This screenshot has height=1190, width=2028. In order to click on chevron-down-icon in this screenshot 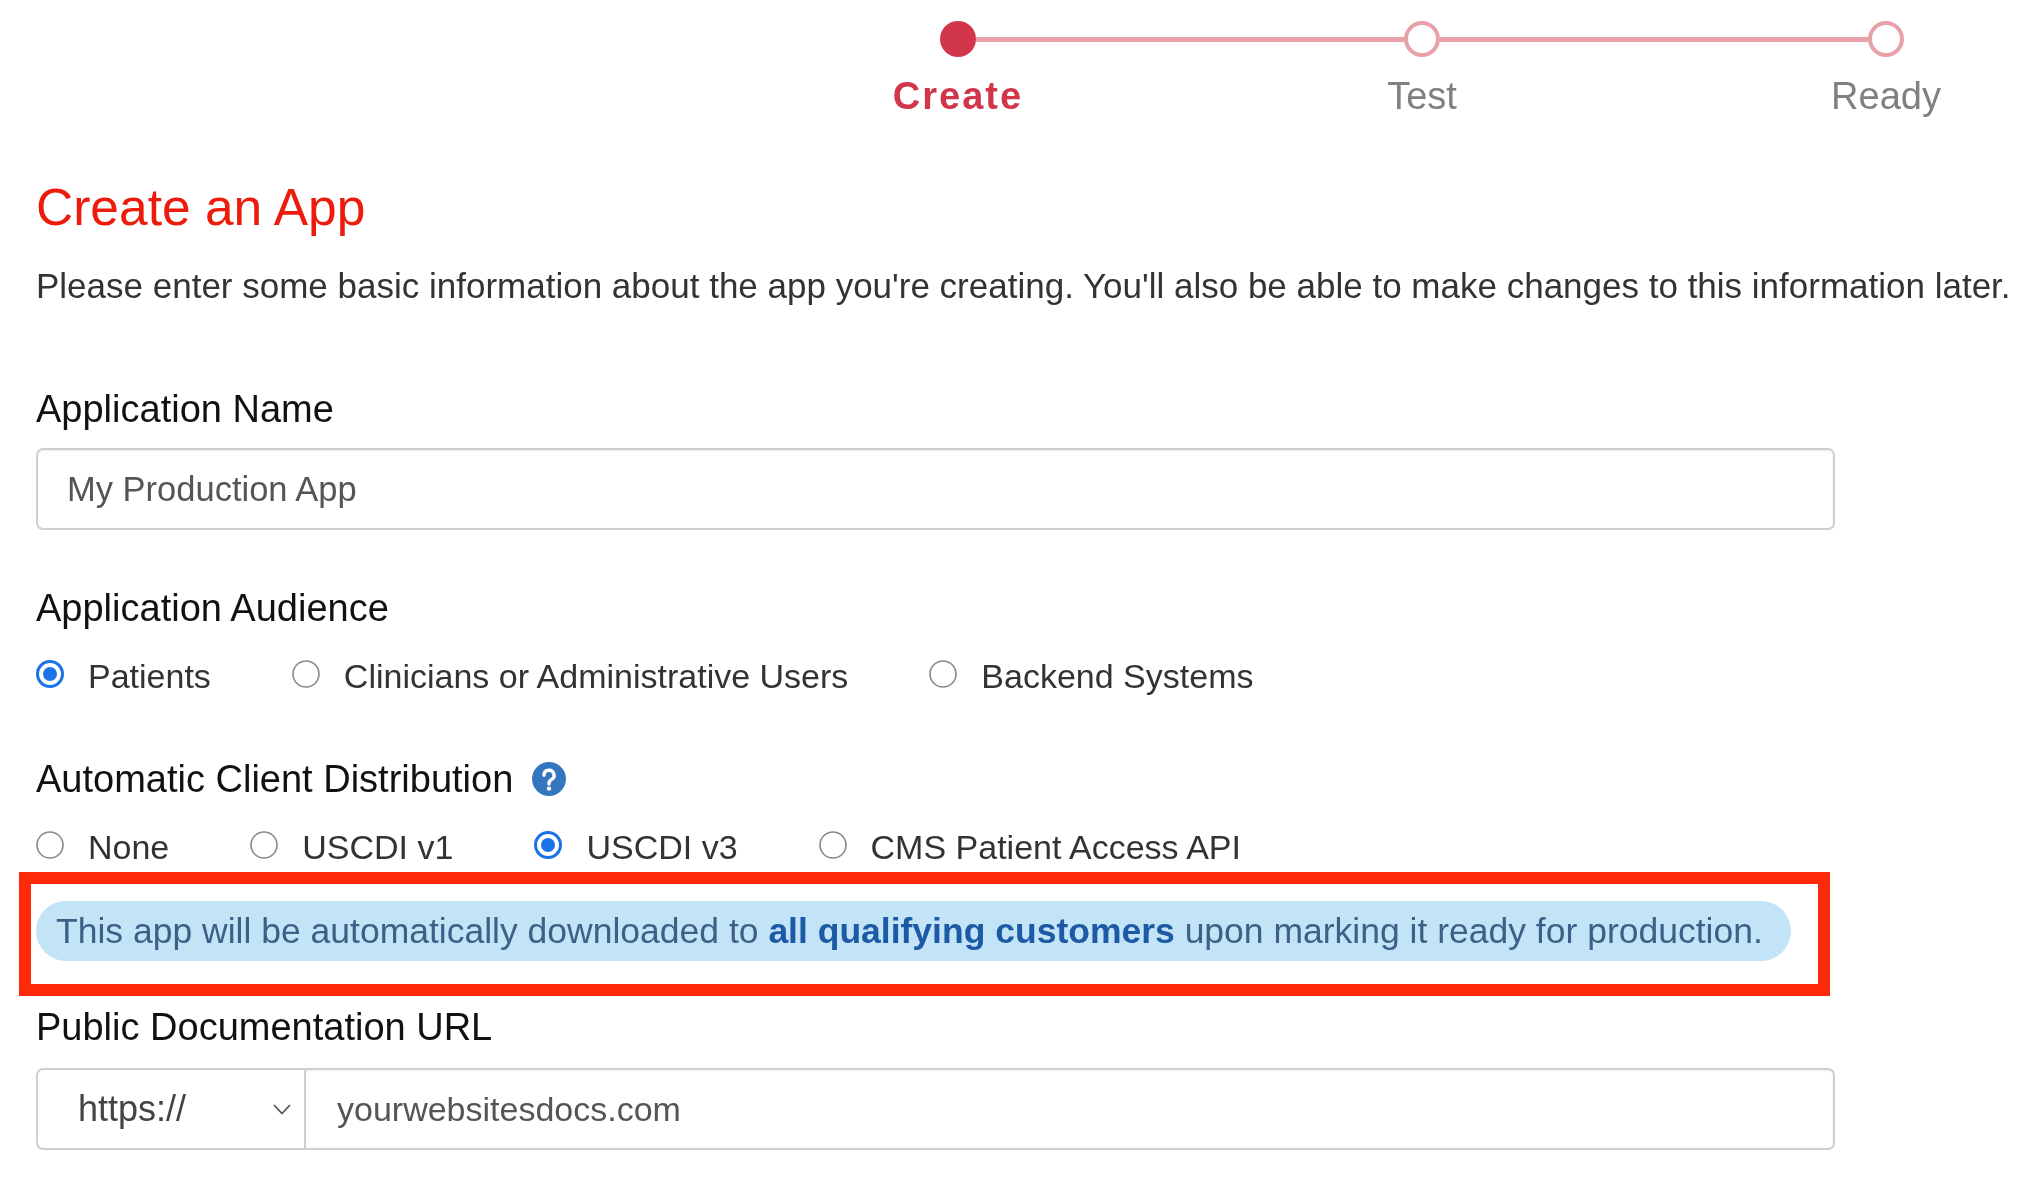, I will do `click(282, 1109)`.